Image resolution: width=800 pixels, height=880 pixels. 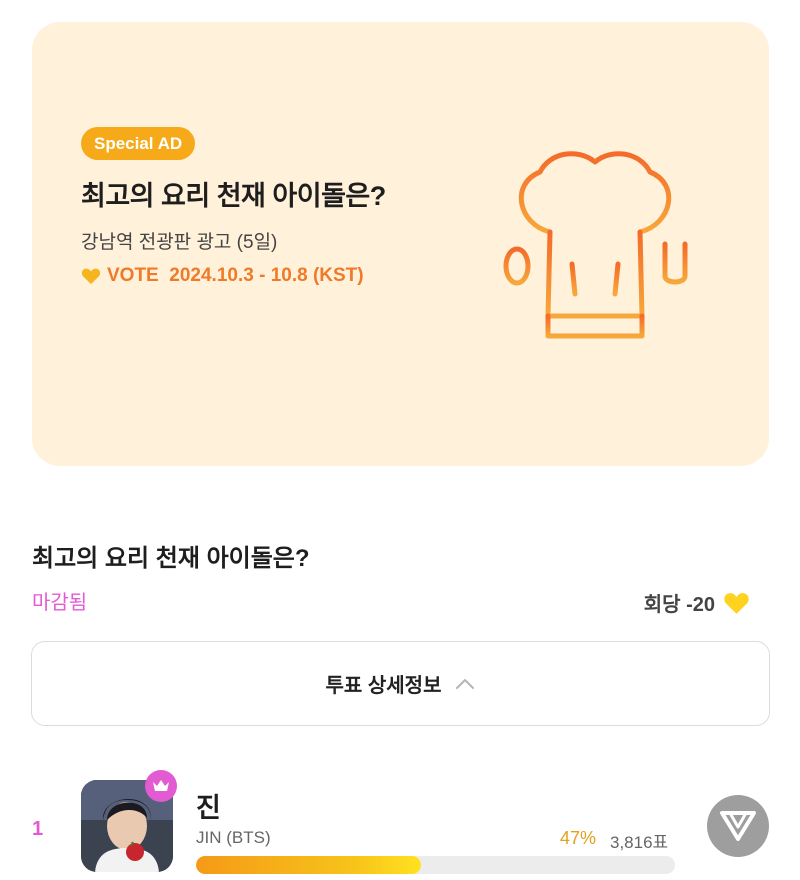 What do you see at coordinates (517, 294) in the screenshot?
I see `spoon-icon` at bounding box center [517, 294].